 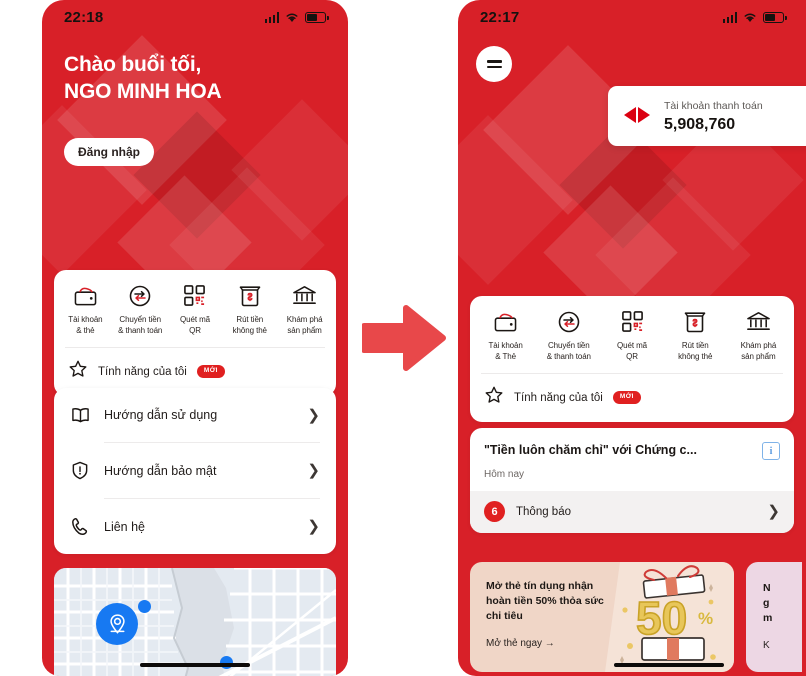 I want to click on locate-me-button, so click(x=117, y=624).